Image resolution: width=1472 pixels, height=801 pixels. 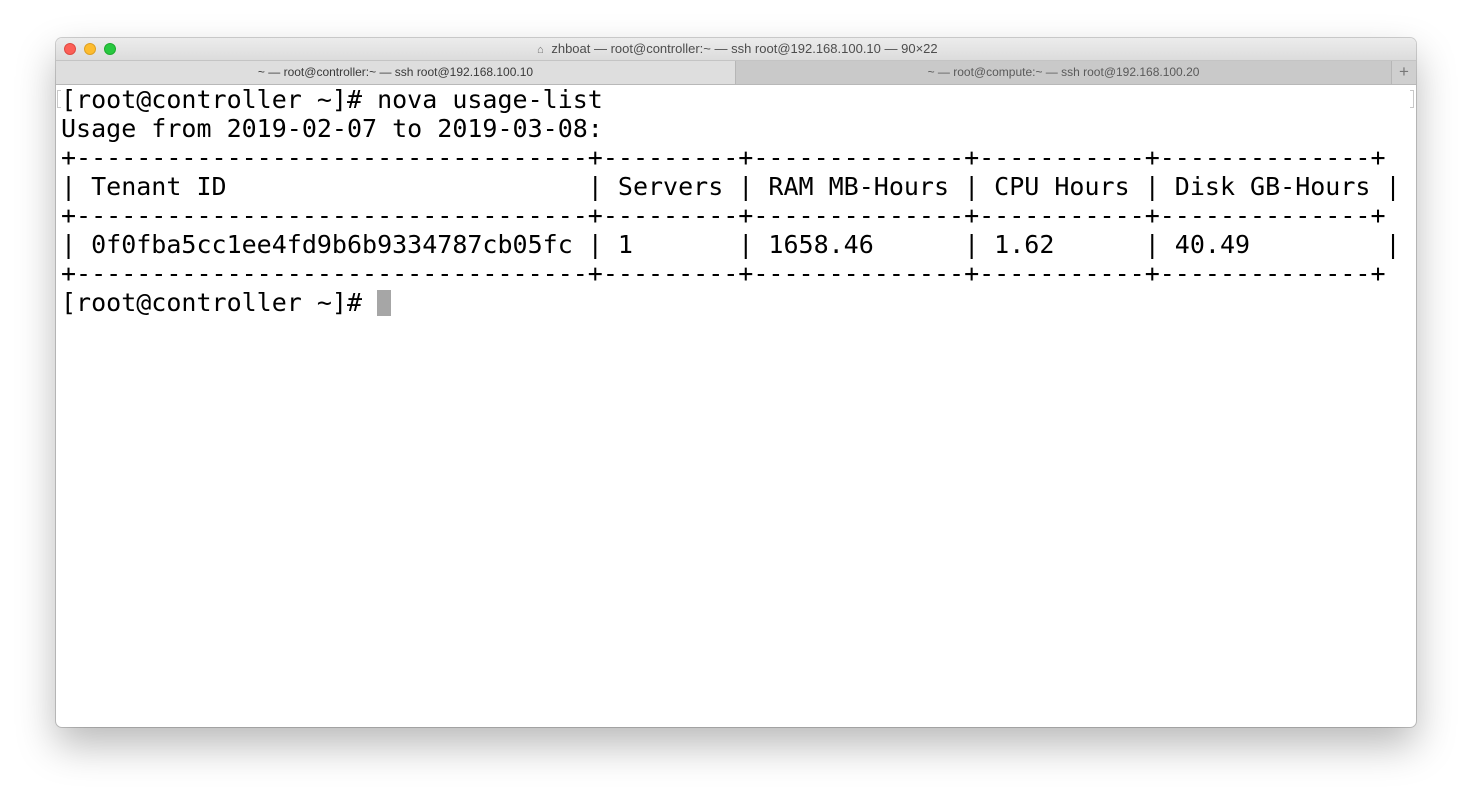 I want to click on terminal-line: Usage from 2019-02-07 to 2019-03-08:, so click(x=332, y=128).